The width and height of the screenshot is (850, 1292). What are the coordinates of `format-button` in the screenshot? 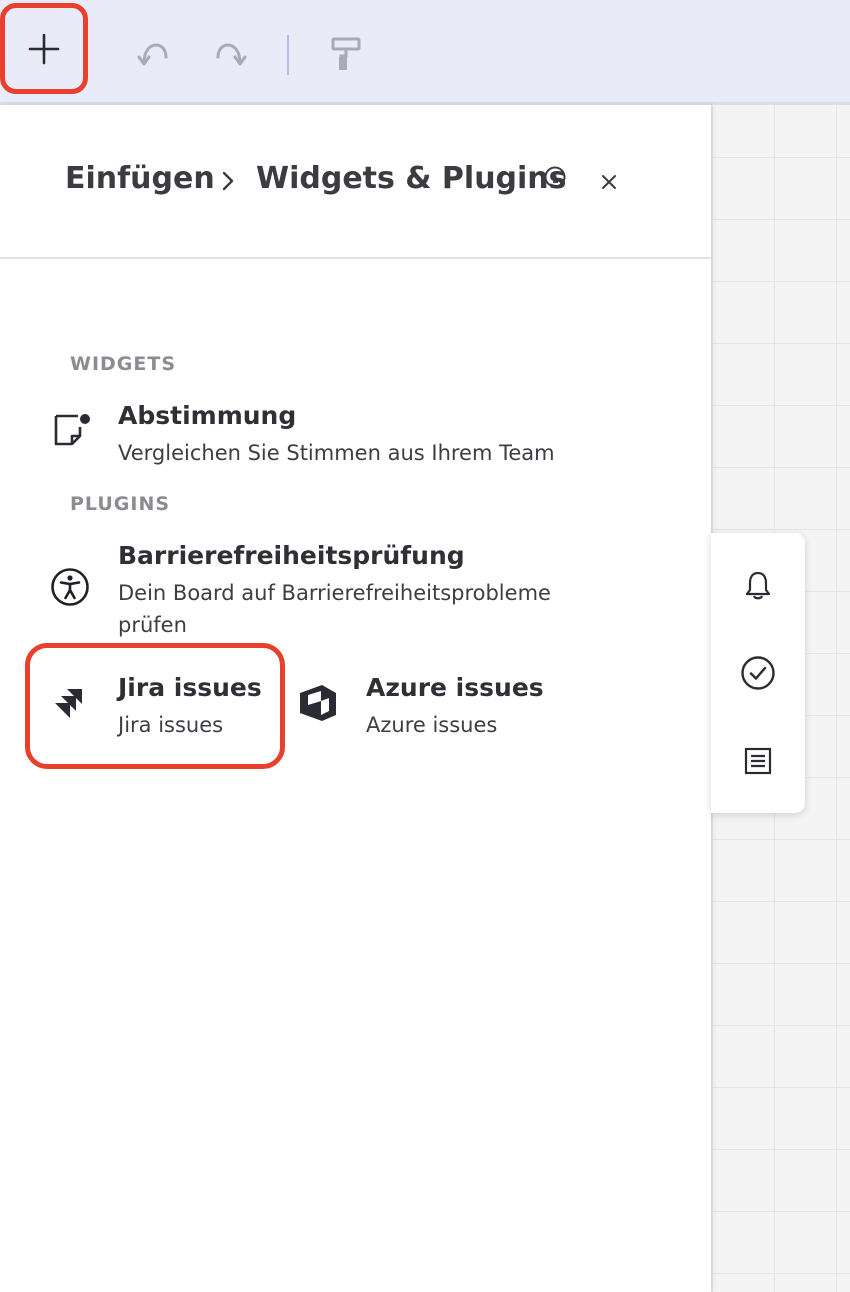 It's located at (346, 54).